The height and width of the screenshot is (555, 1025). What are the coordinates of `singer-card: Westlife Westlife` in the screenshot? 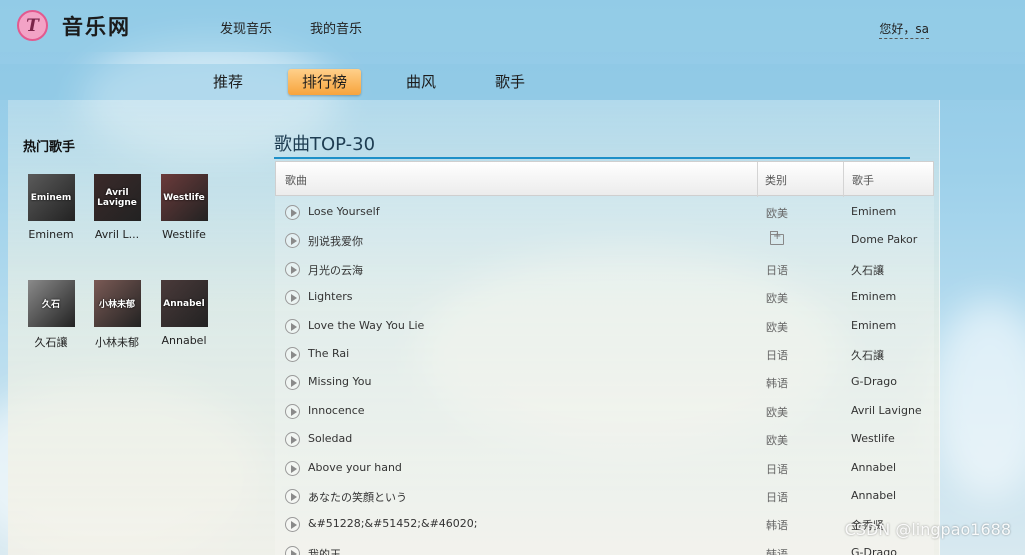 It's located at (184, 207).